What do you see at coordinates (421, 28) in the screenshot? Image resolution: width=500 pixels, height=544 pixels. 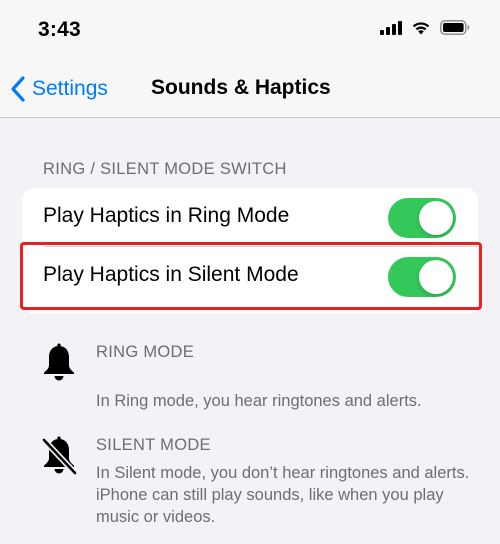 I see `wifi-icon` at bounding box center [421, 28].